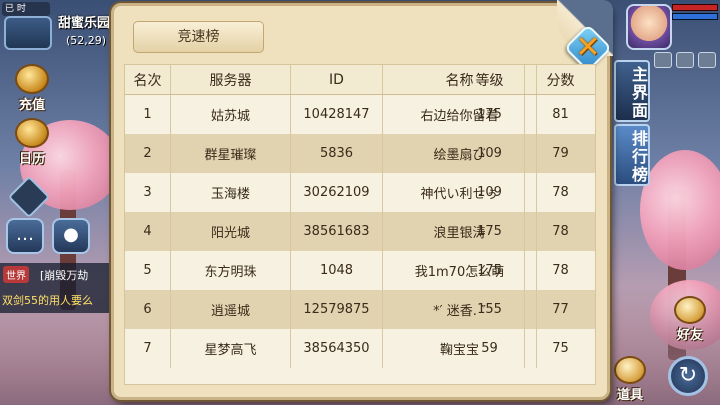 Image resolution: width=720 pixels, height=405 pixels. I want to click on game-time: 已 时, so click(26, 9).